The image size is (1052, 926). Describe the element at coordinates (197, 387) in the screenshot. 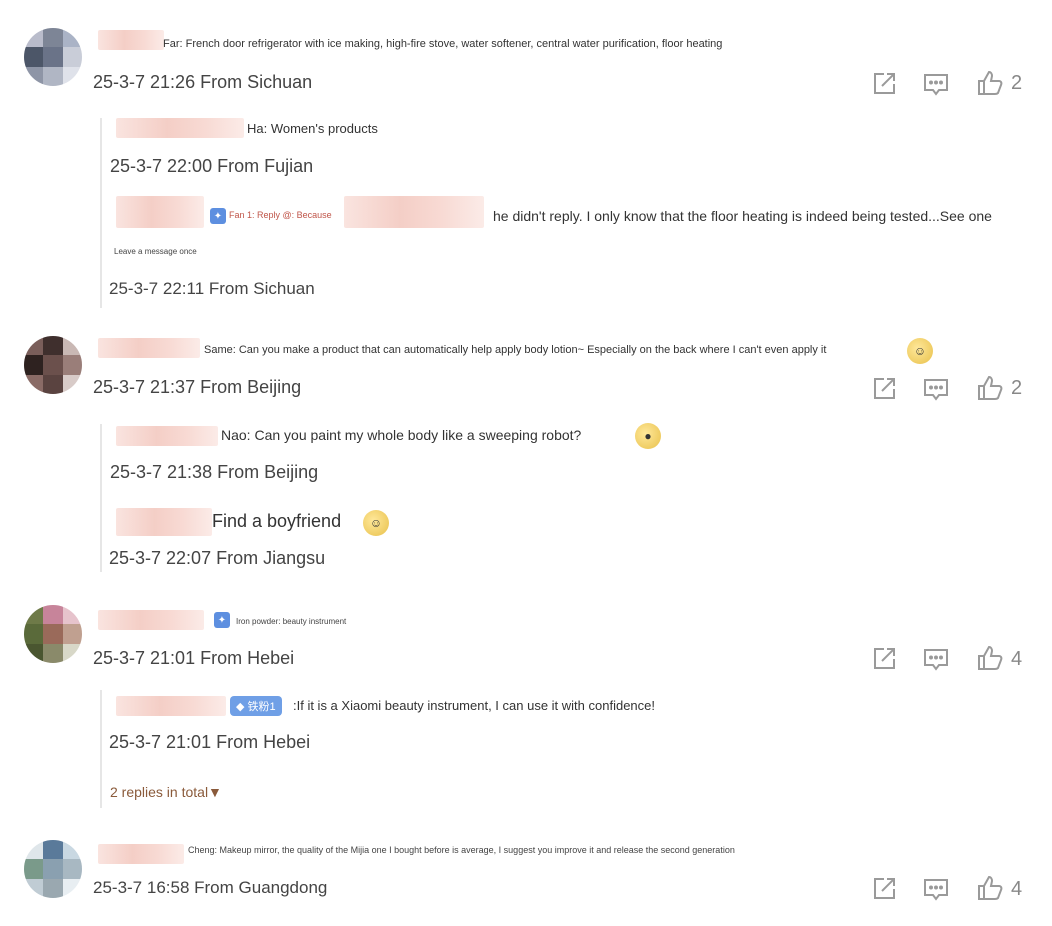

I see `comment-meta: 25-3-7 21:37 From Beijing` at that location.